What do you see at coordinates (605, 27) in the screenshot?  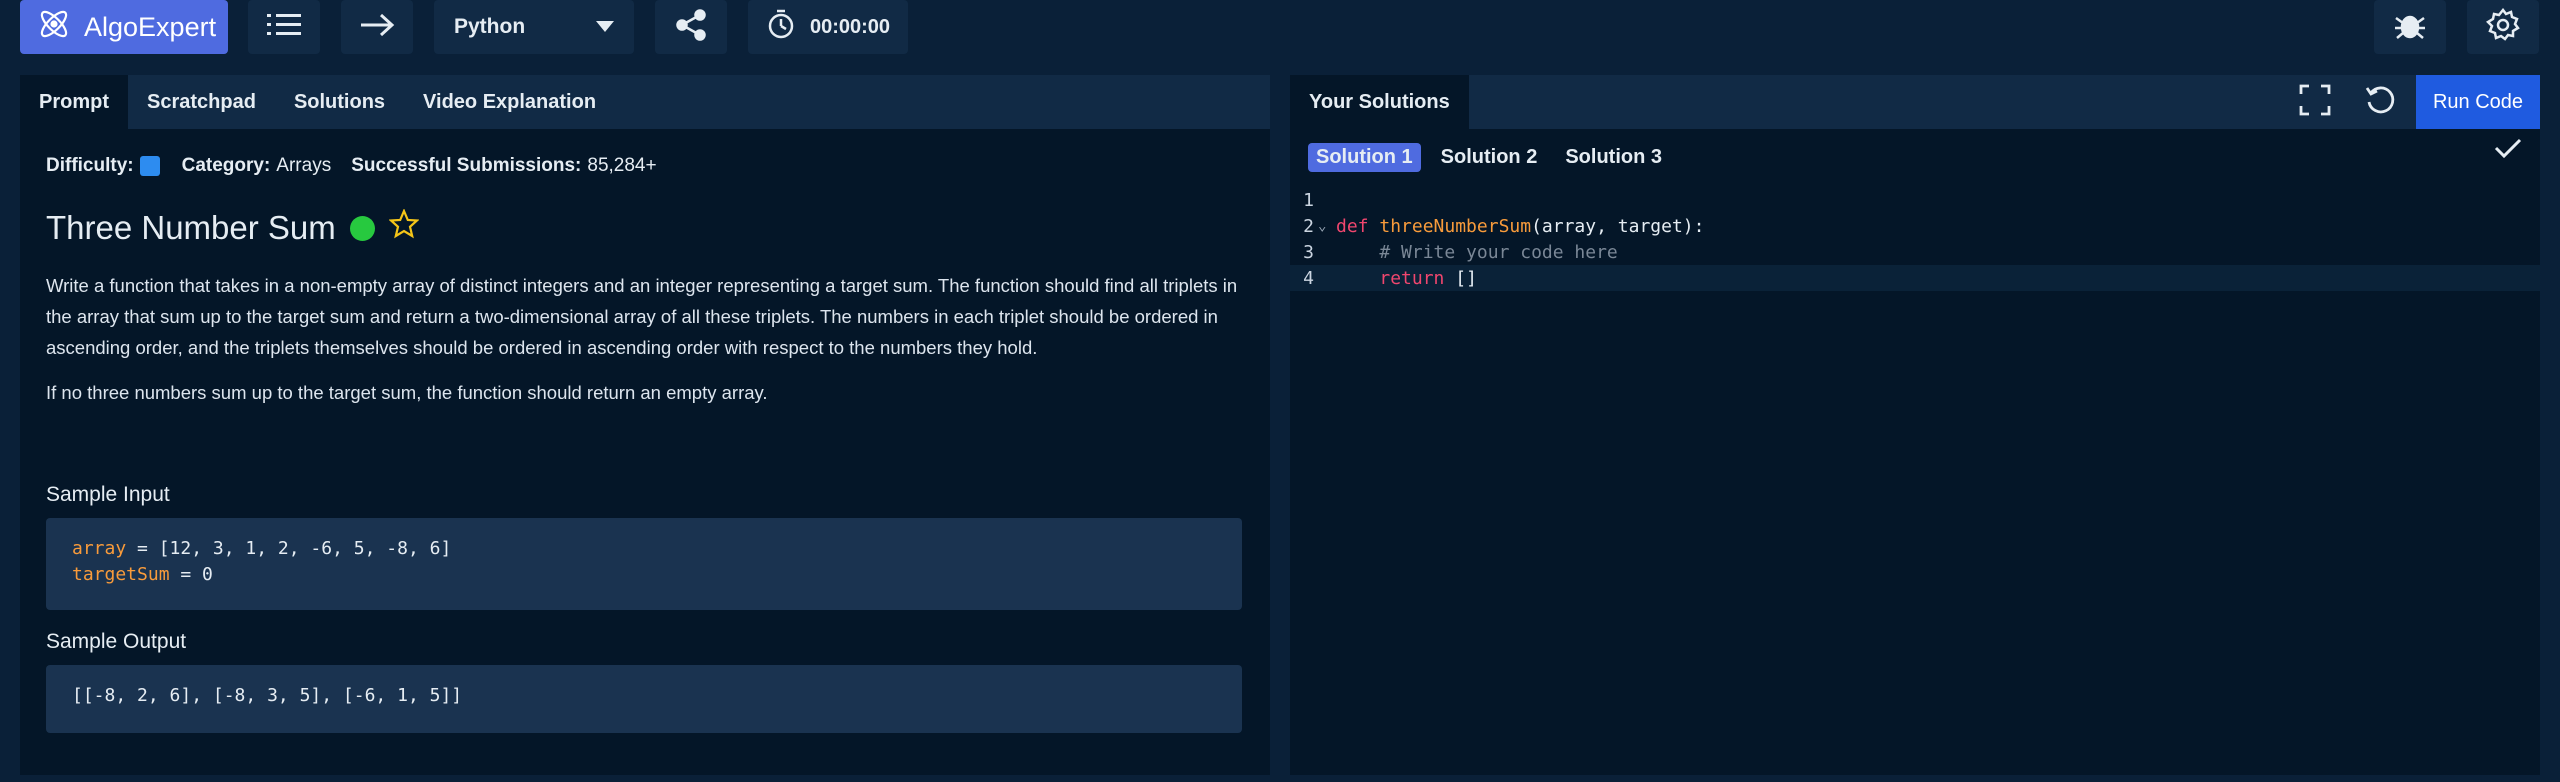 I see `caret-down-icon` at bounding box center [605, 27].